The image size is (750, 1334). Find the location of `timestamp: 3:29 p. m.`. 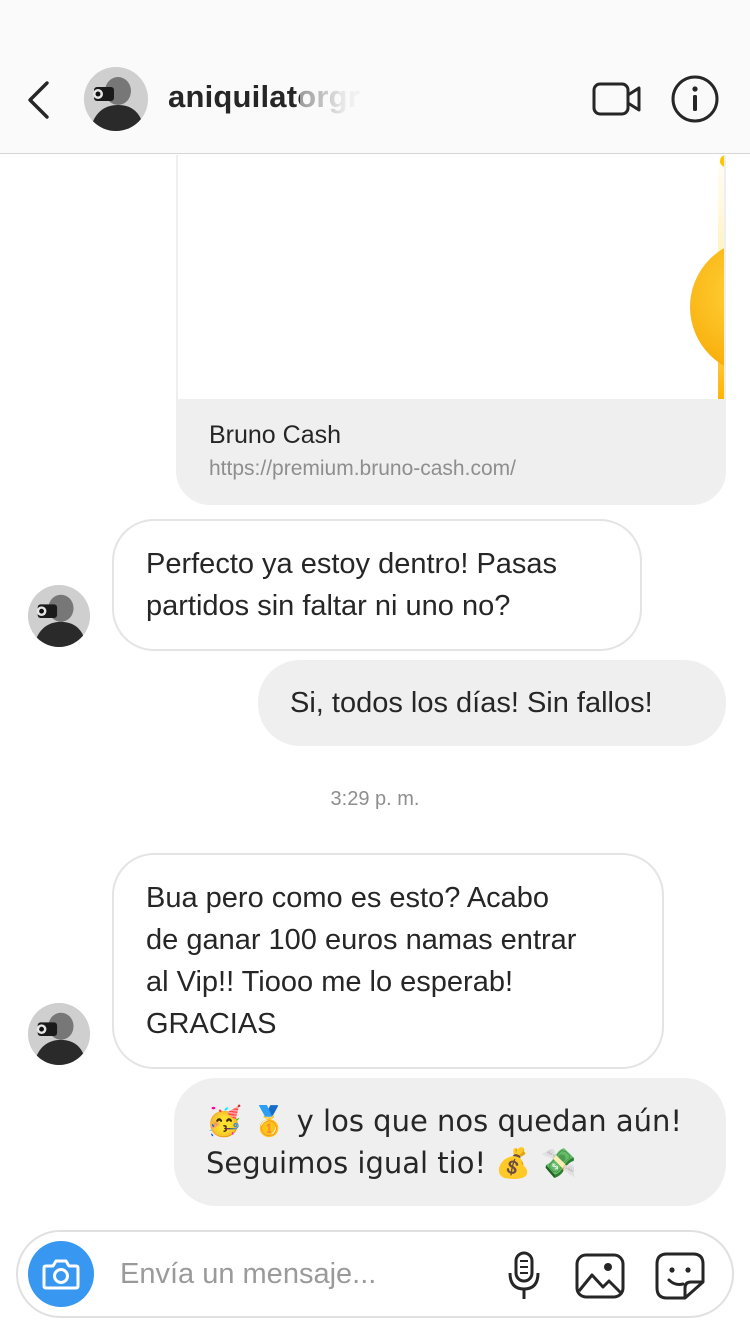

timestamp: 3:29 p. m. is located at coordinates (375, 799).